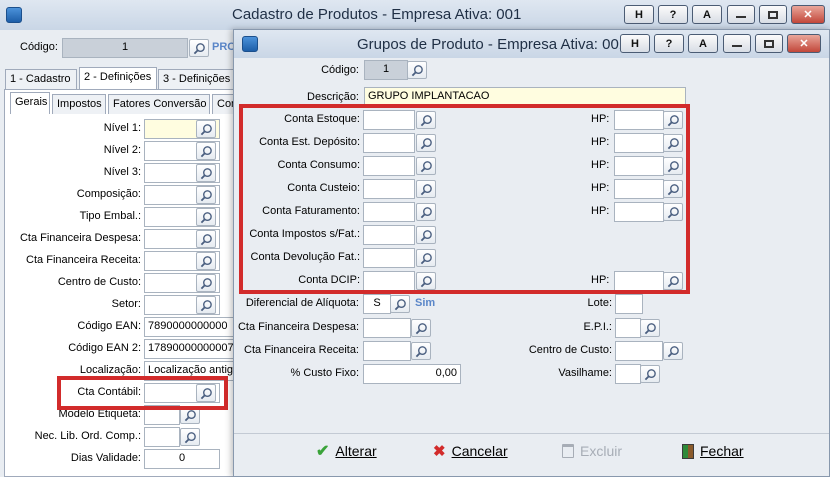 The width and height of the screenshot is (830, 477). Describe the element at coordinates (386, 70) in the screenshot. I see `front-codigo-field: 1` at that location.